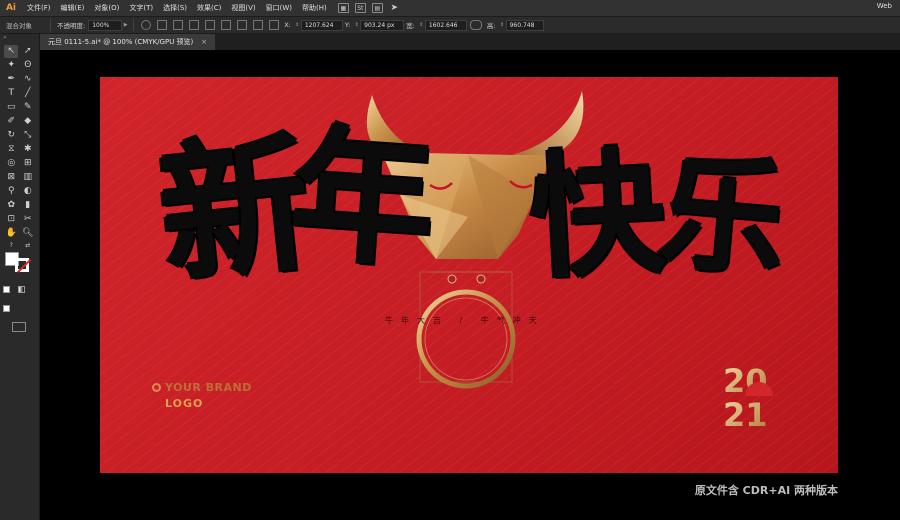 Image resolution: width=900 pixels, height=520 pixels. What do you see at coordinates (208, 387) in the screenshot?
I see `brand-name: YOUR BRAND` at bounding box center [208, 387].